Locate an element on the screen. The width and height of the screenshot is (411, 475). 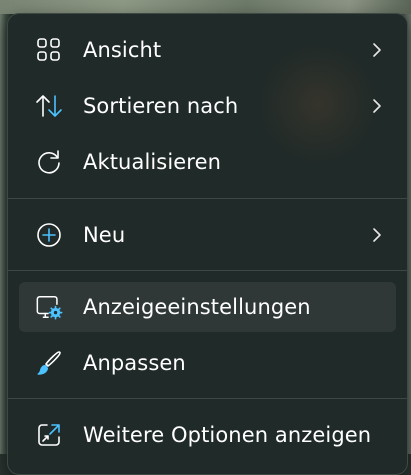
grid-view-icon is located at coordinates (49, 50).